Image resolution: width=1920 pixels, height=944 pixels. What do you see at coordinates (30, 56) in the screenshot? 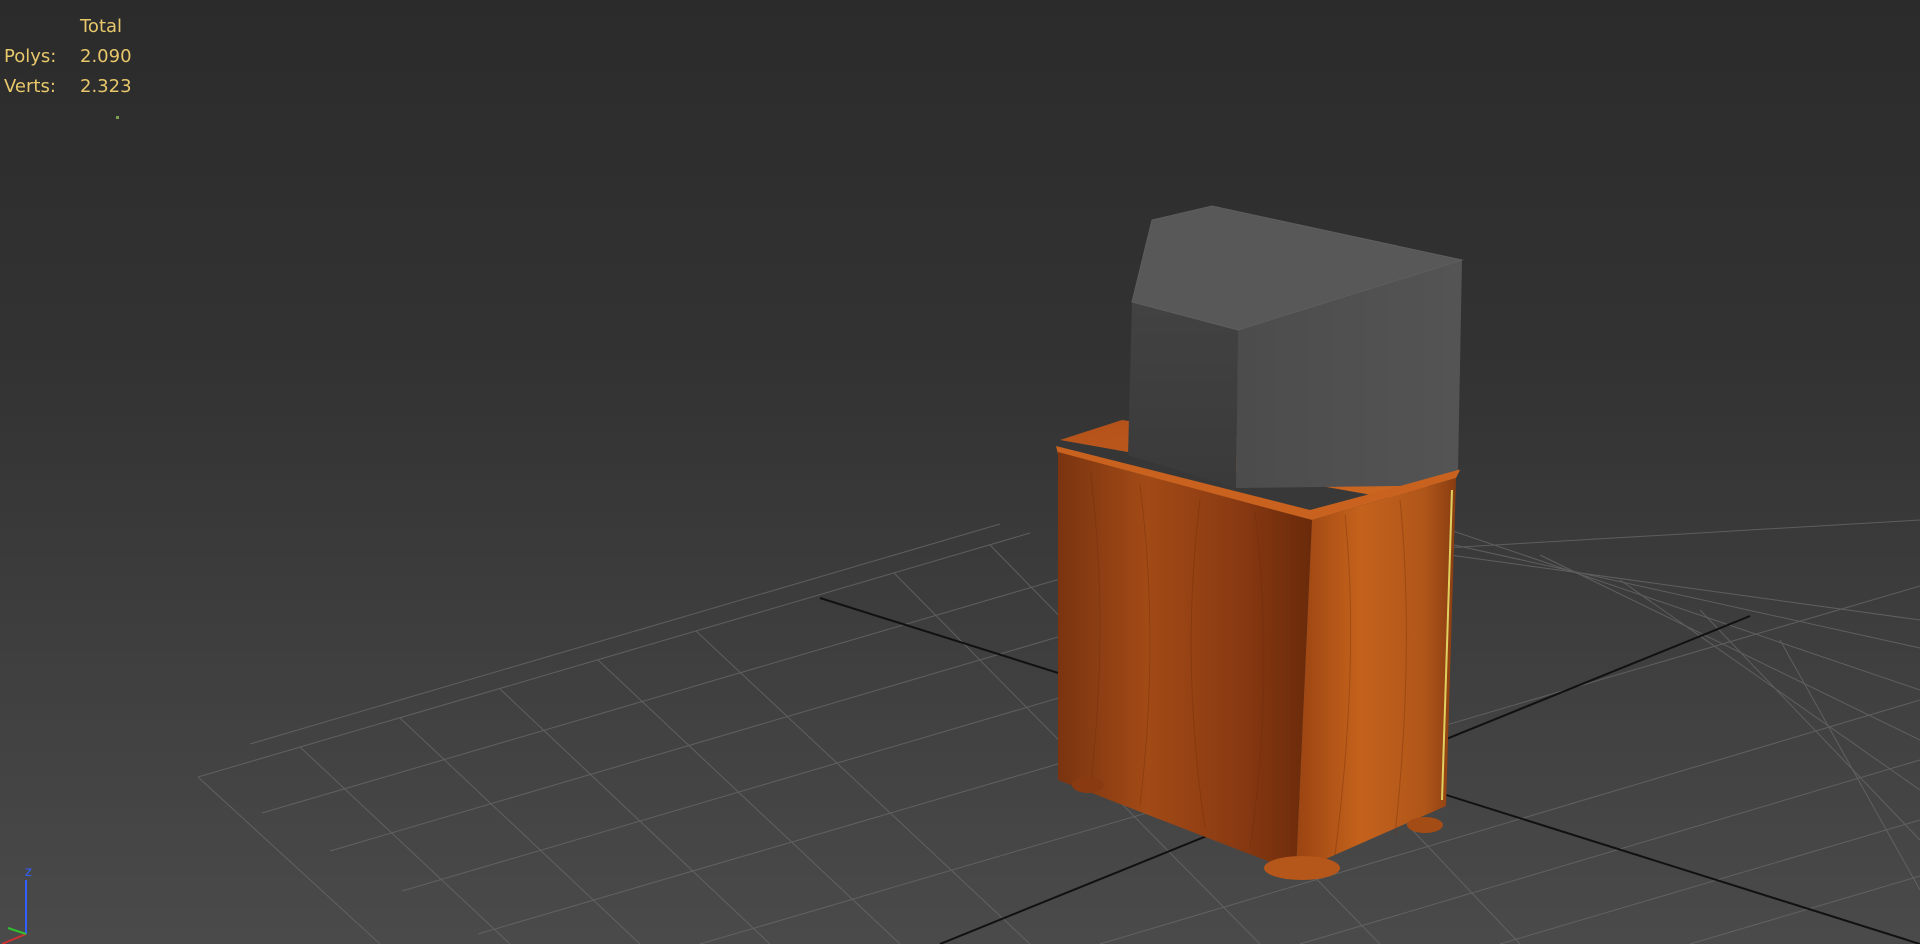
I see `polys-label: Polys:` at bounding box center [30, 56].